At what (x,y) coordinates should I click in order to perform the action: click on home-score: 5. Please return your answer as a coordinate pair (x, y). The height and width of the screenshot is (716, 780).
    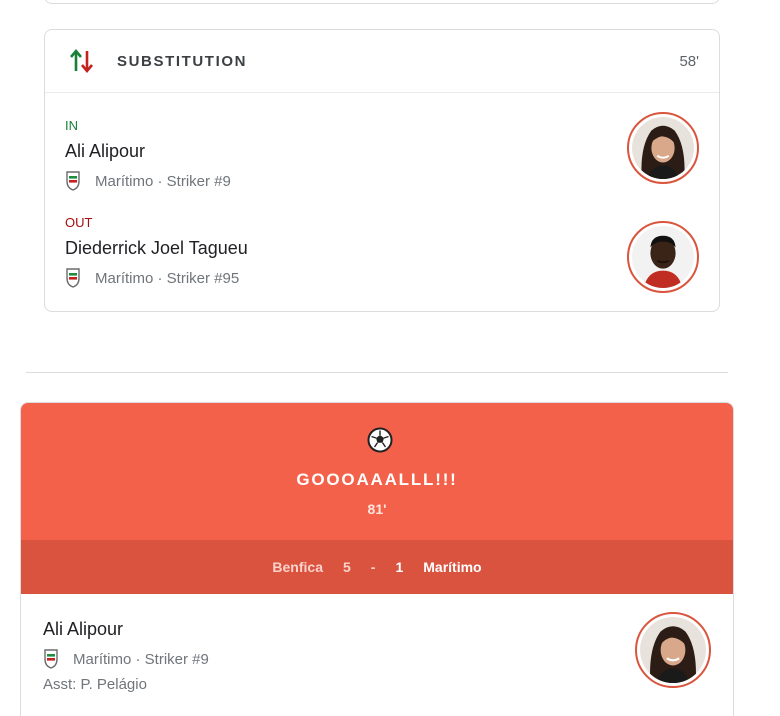
    Looking at the image, I should click on (346, 567).